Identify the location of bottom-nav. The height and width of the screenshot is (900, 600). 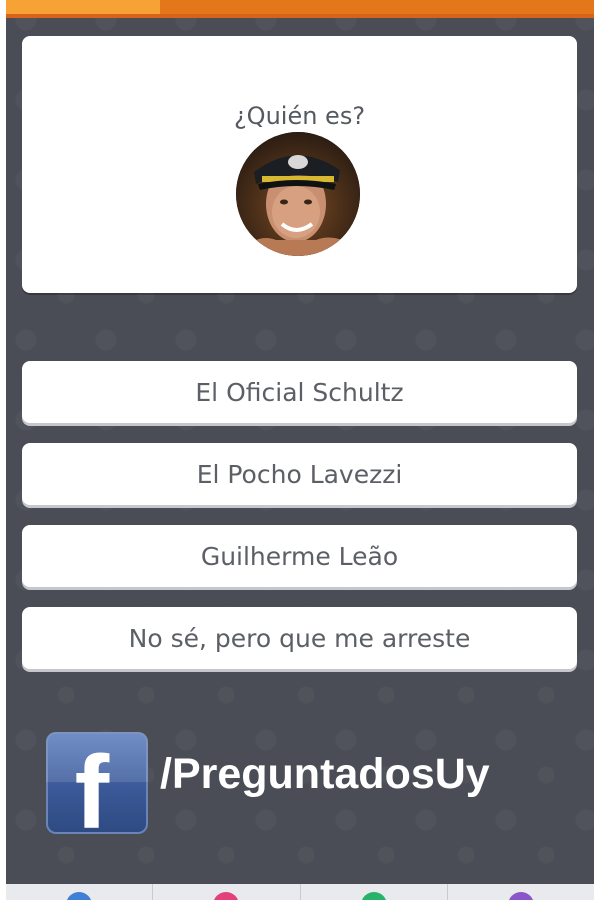
(300, 892).